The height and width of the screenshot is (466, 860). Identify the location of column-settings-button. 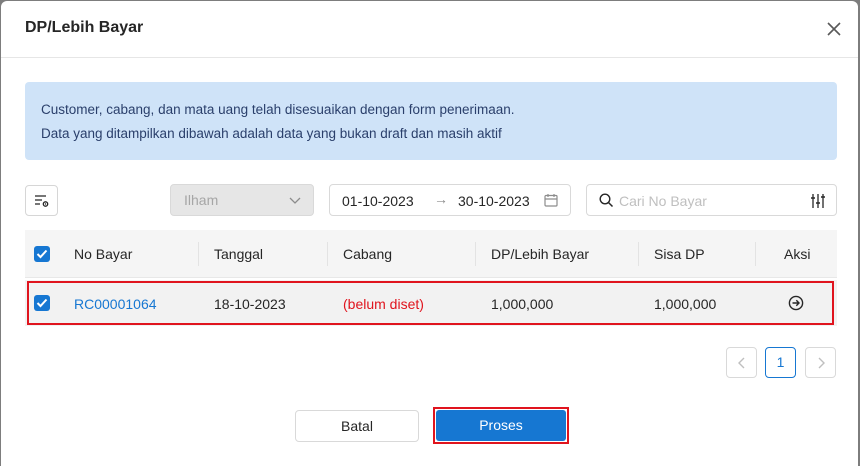
(41, 200).